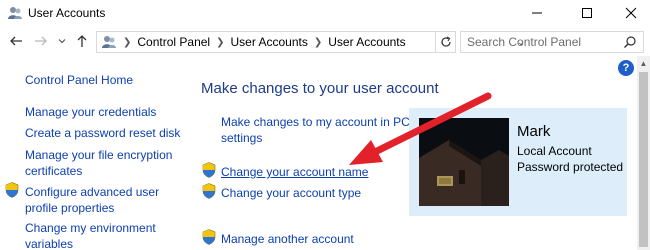 This screenshot has width=650, height=250. I want to click on link-text: Create a password reset disk, so click(103, 133).